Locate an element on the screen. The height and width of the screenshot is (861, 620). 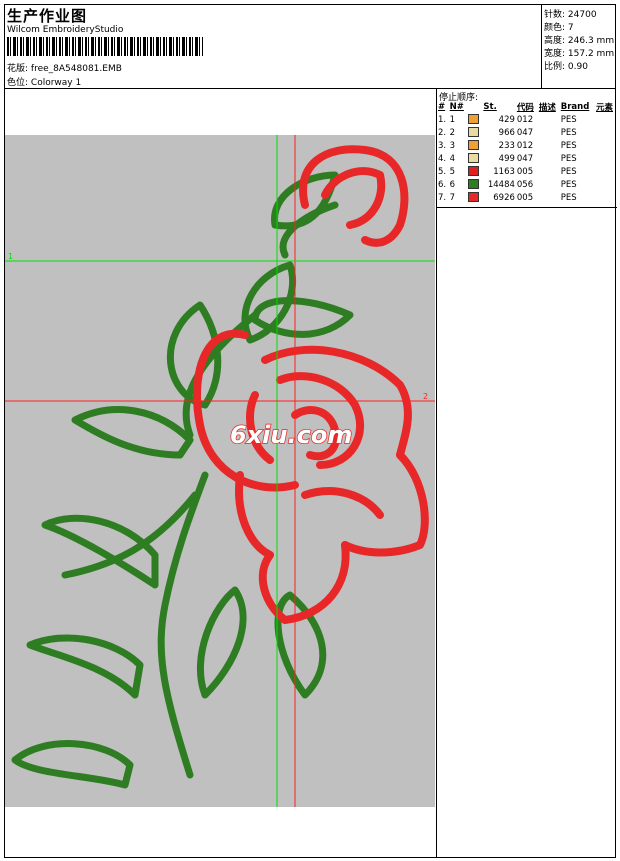
row-stitches: 14484 is located at coordinates (501, 184).